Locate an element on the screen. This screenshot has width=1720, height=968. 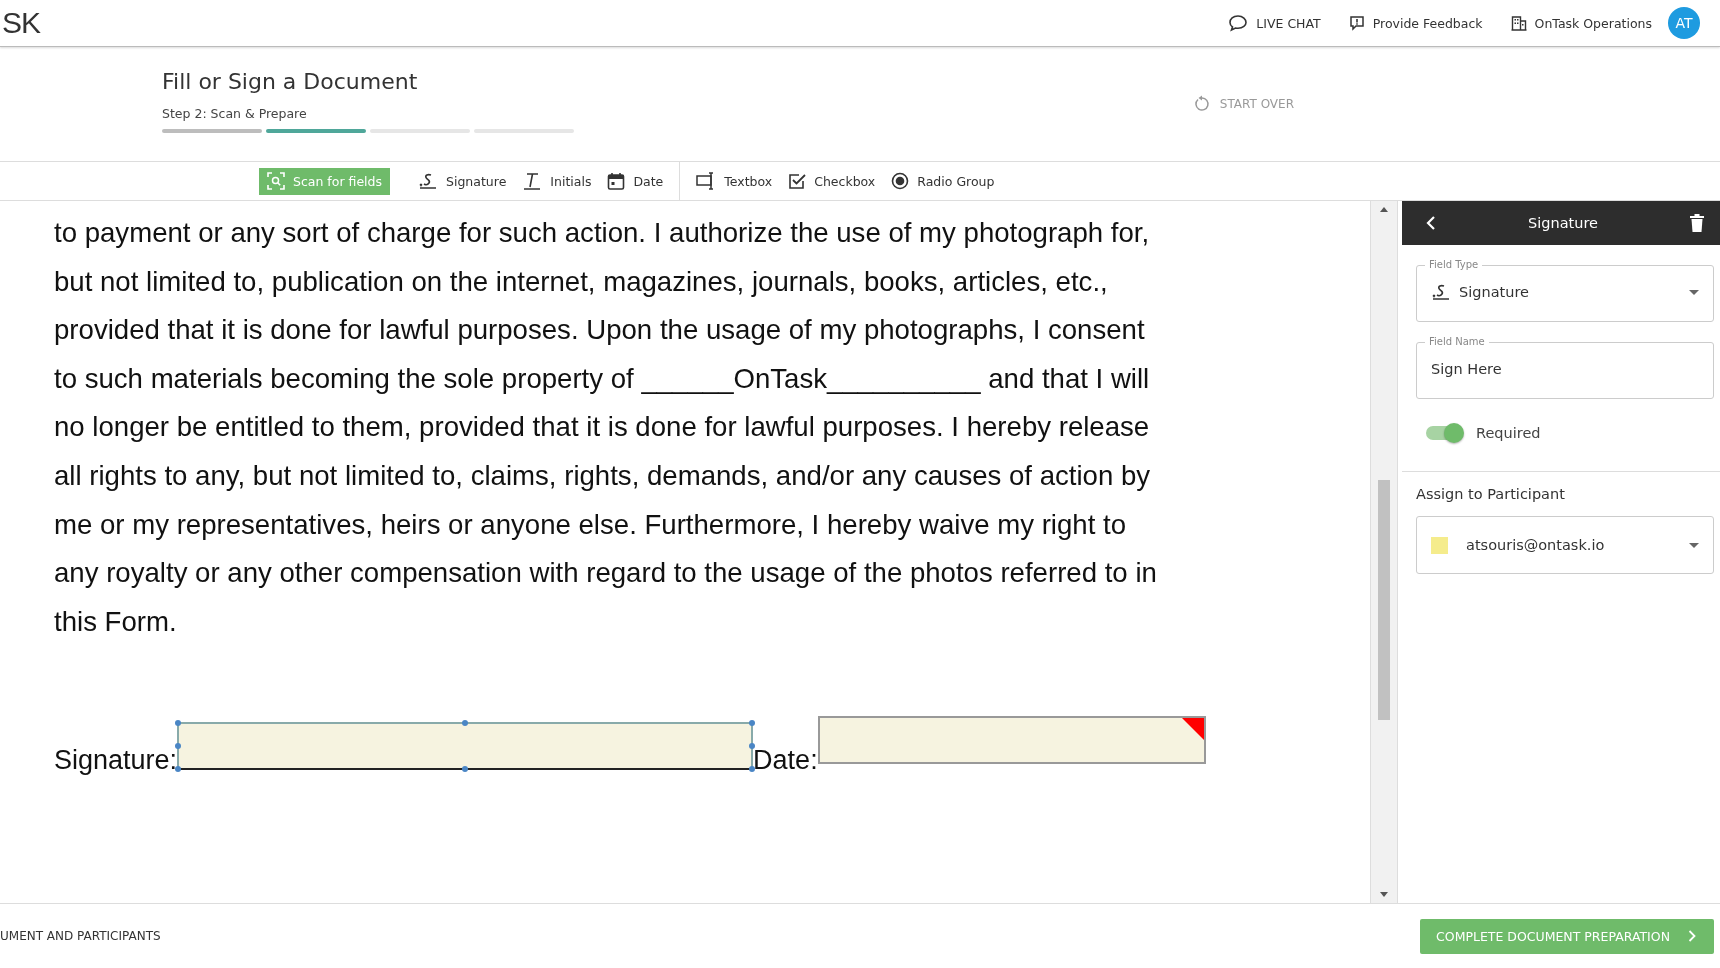
required-toggle is located at coordinates (1444, 433).